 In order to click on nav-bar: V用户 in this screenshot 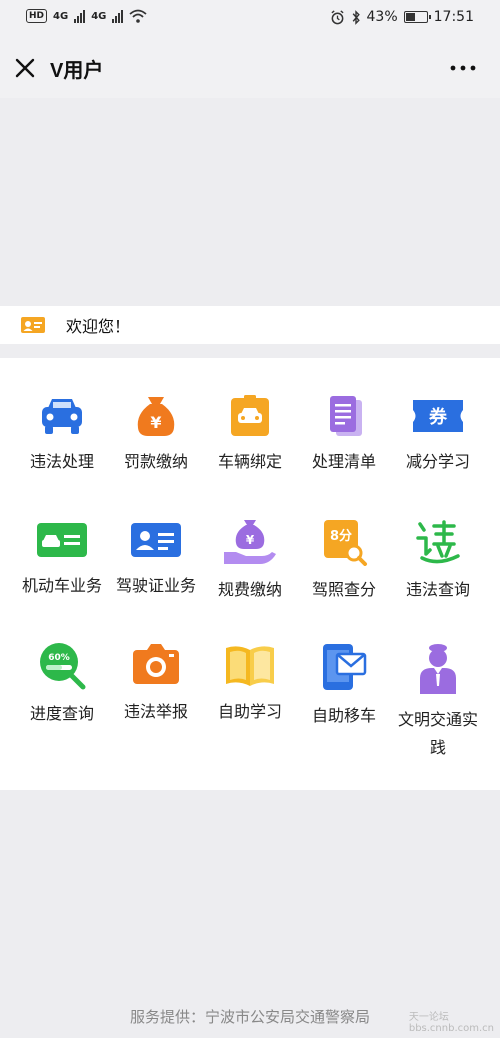, I will do `click(250, 68)`.